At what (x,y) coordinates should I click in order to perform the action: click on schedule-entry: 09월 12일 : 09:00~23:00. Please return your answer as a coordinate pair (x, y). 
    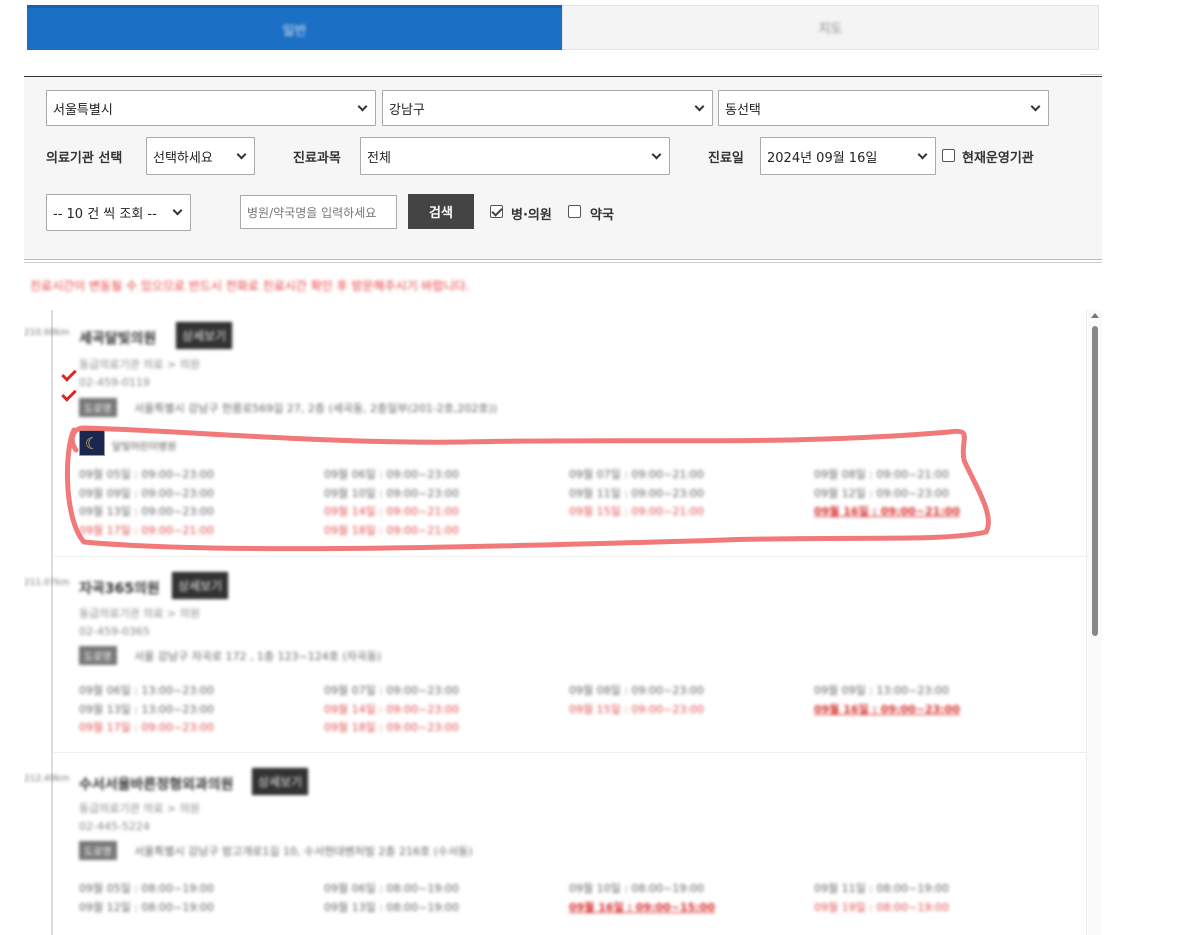
    Looking at the image, I should click on (882, 493).